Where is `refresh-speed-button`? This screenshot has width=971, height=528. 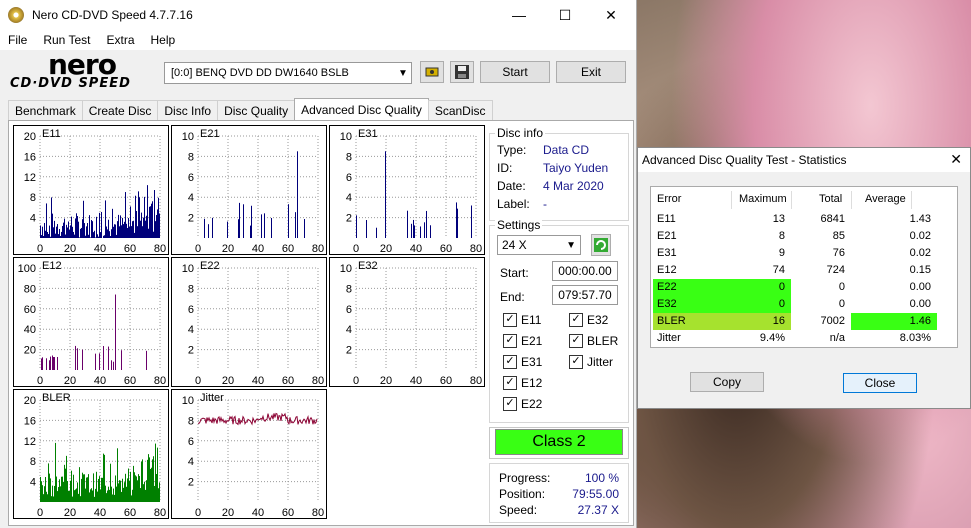
refresh-speed-button is located at coordinates (601, 245).